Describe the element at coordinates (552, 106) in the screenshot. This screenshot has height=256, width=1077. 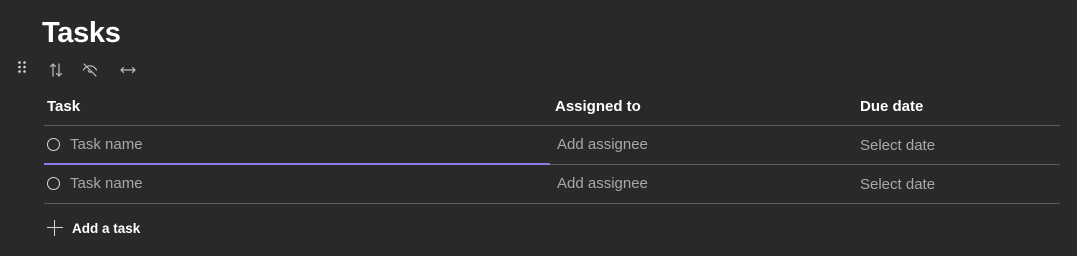
I see `table-header: Task Assigned to Due date` at that location.